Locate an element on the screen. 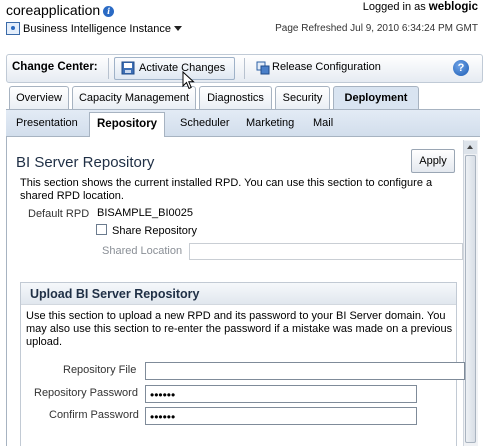  tab-capacity-management: Capacity Management is located at coordinates (134, 98).